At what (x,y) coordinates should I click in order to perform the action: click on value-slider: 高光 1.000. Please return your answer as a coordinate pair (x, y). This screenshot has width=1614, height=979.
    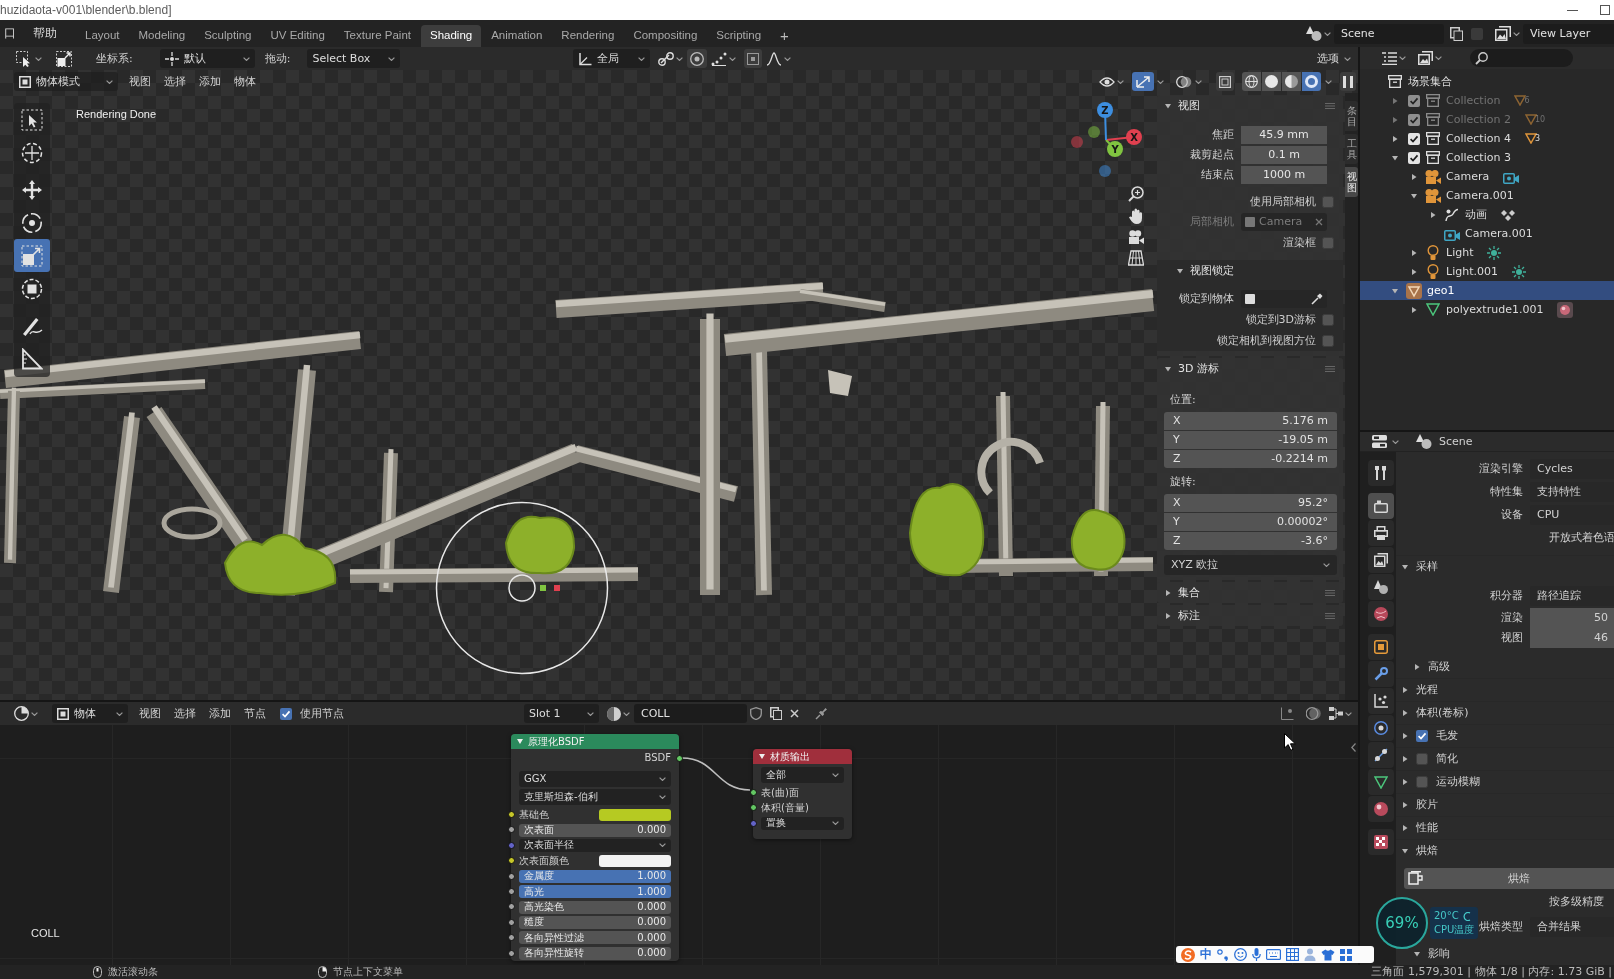
    Looking at the image, I should click on (595, 892).